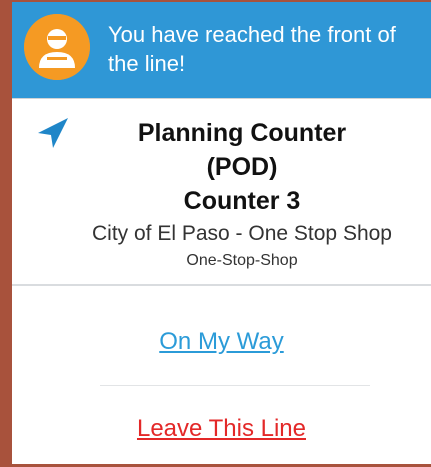 The height and width of the screenshot is (467, 431). I want to click on counter-label: Counter 3, so click(242, 201).